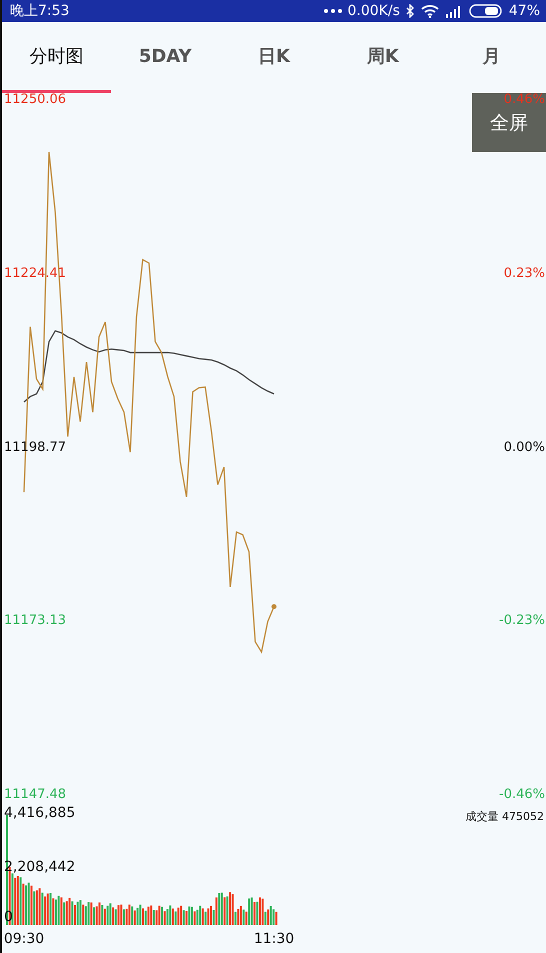  I want to click on chart-tab: 周K, so click(383, 57).